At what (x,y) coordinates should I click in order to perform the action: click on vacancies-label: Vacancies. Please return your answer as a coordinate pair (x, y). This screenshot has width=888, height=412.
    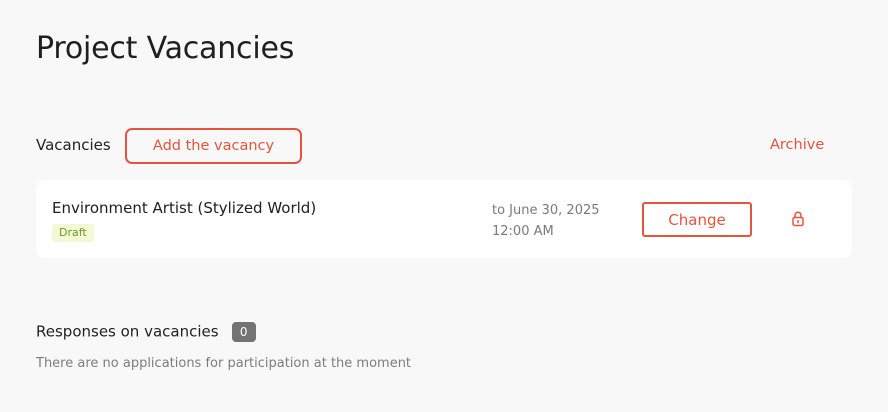
    Looking at the image, I should click on (73, 145).